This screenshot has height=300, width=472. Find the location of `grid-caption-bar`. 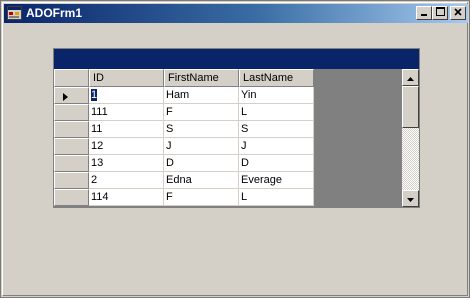

grid-caption-bar is located at coordinates (236, 59).